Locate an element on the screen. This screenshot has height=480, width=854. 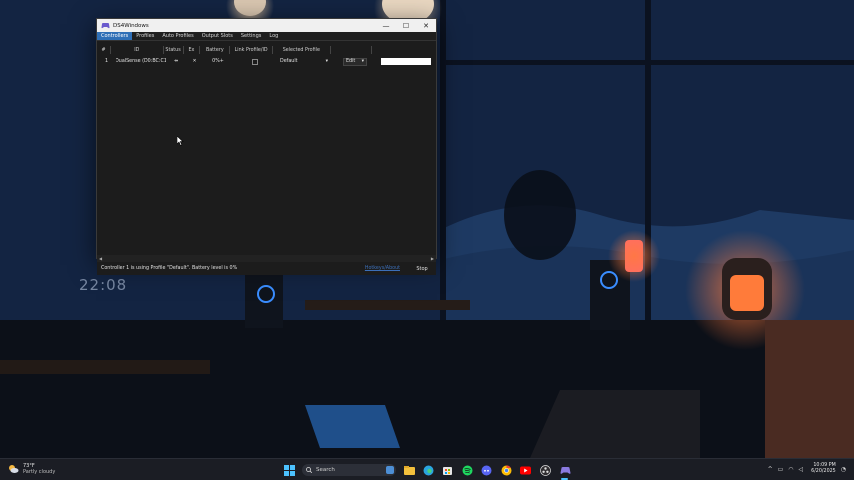
chrome-icon is located at coordinates (506, 469).